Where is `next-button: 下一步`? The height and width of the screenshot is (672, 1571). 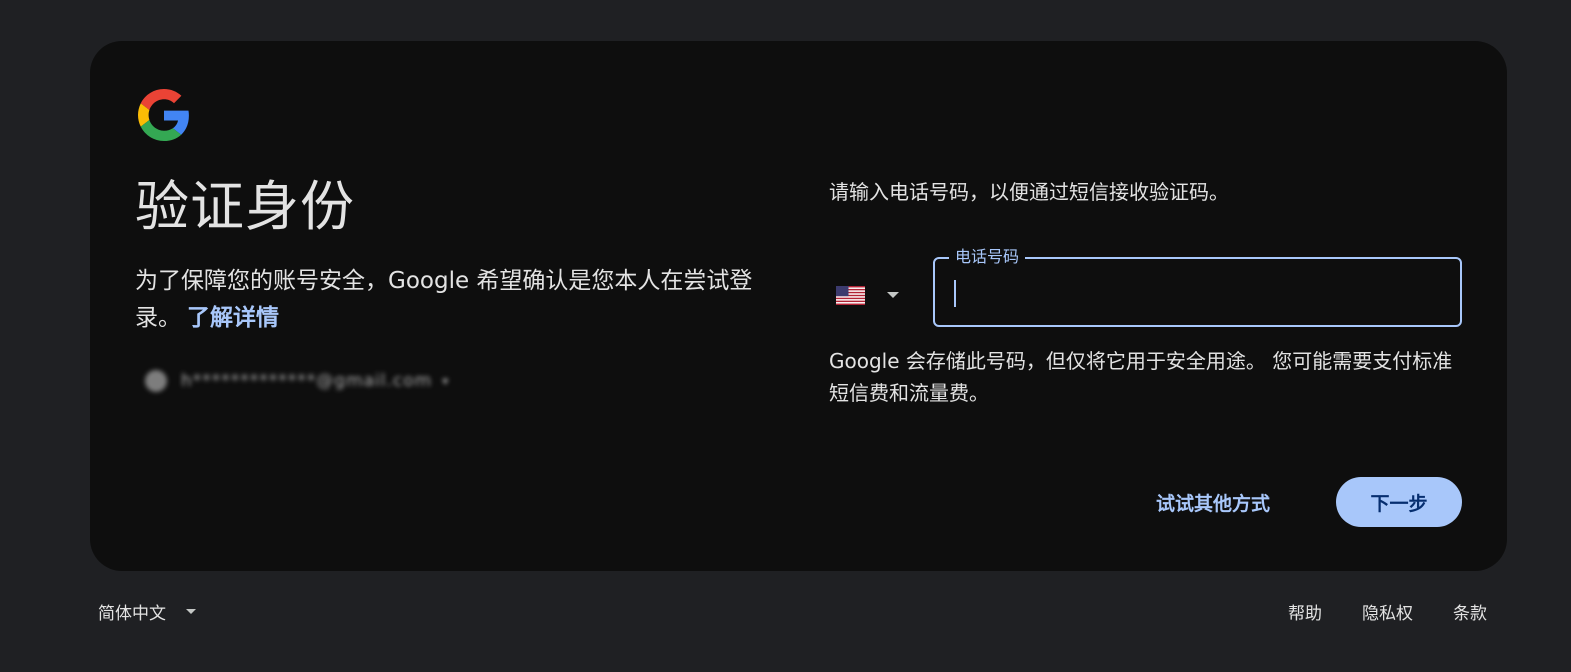
next-button: 下一步 is located at coordinates (1399, 502).